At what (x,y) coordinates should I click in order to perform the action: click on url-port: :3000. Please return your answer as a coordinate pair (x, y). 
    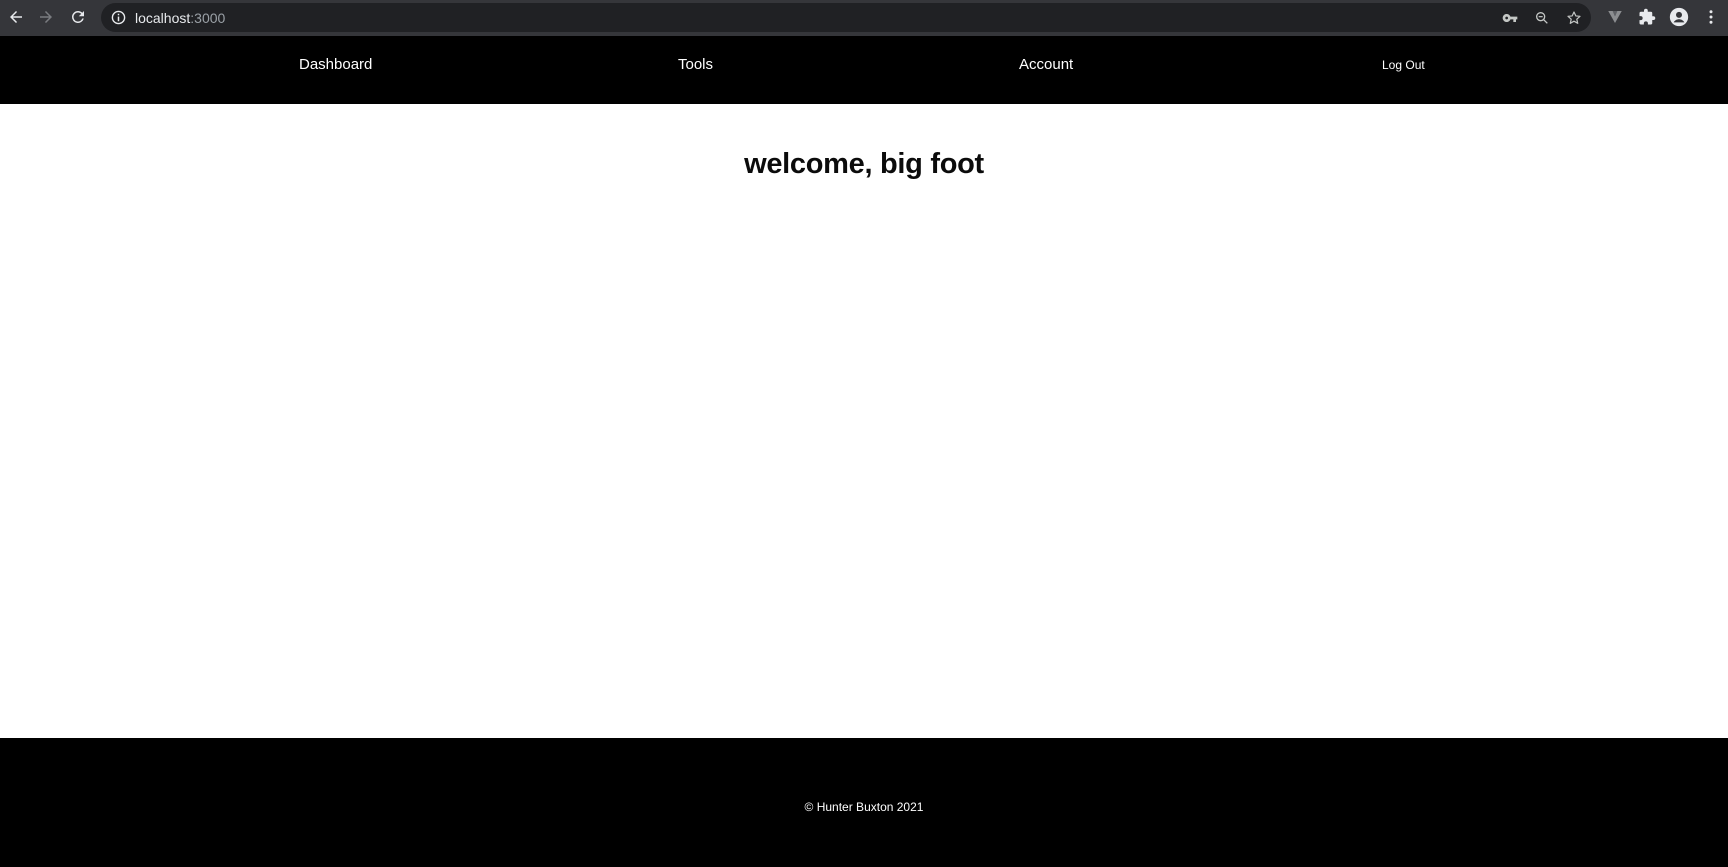
    Looking at the image, I should click on (208, 18).